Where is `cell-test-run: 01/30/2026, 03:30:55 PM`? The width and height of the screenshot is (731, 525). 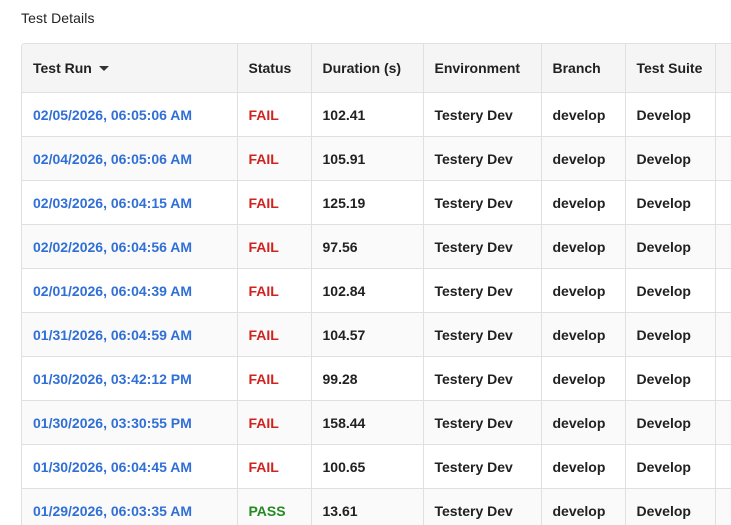
cell-test-run: 01/30/2026, 03:30:55 PM is located at coordinates (130, 422).